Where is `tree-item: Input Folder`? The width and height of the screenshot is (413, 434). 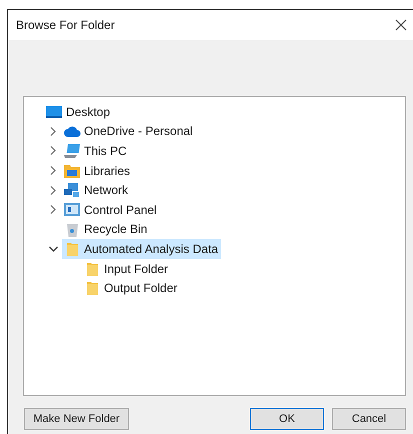
tree-item: Input Folder is located at coordinates (127, 268).